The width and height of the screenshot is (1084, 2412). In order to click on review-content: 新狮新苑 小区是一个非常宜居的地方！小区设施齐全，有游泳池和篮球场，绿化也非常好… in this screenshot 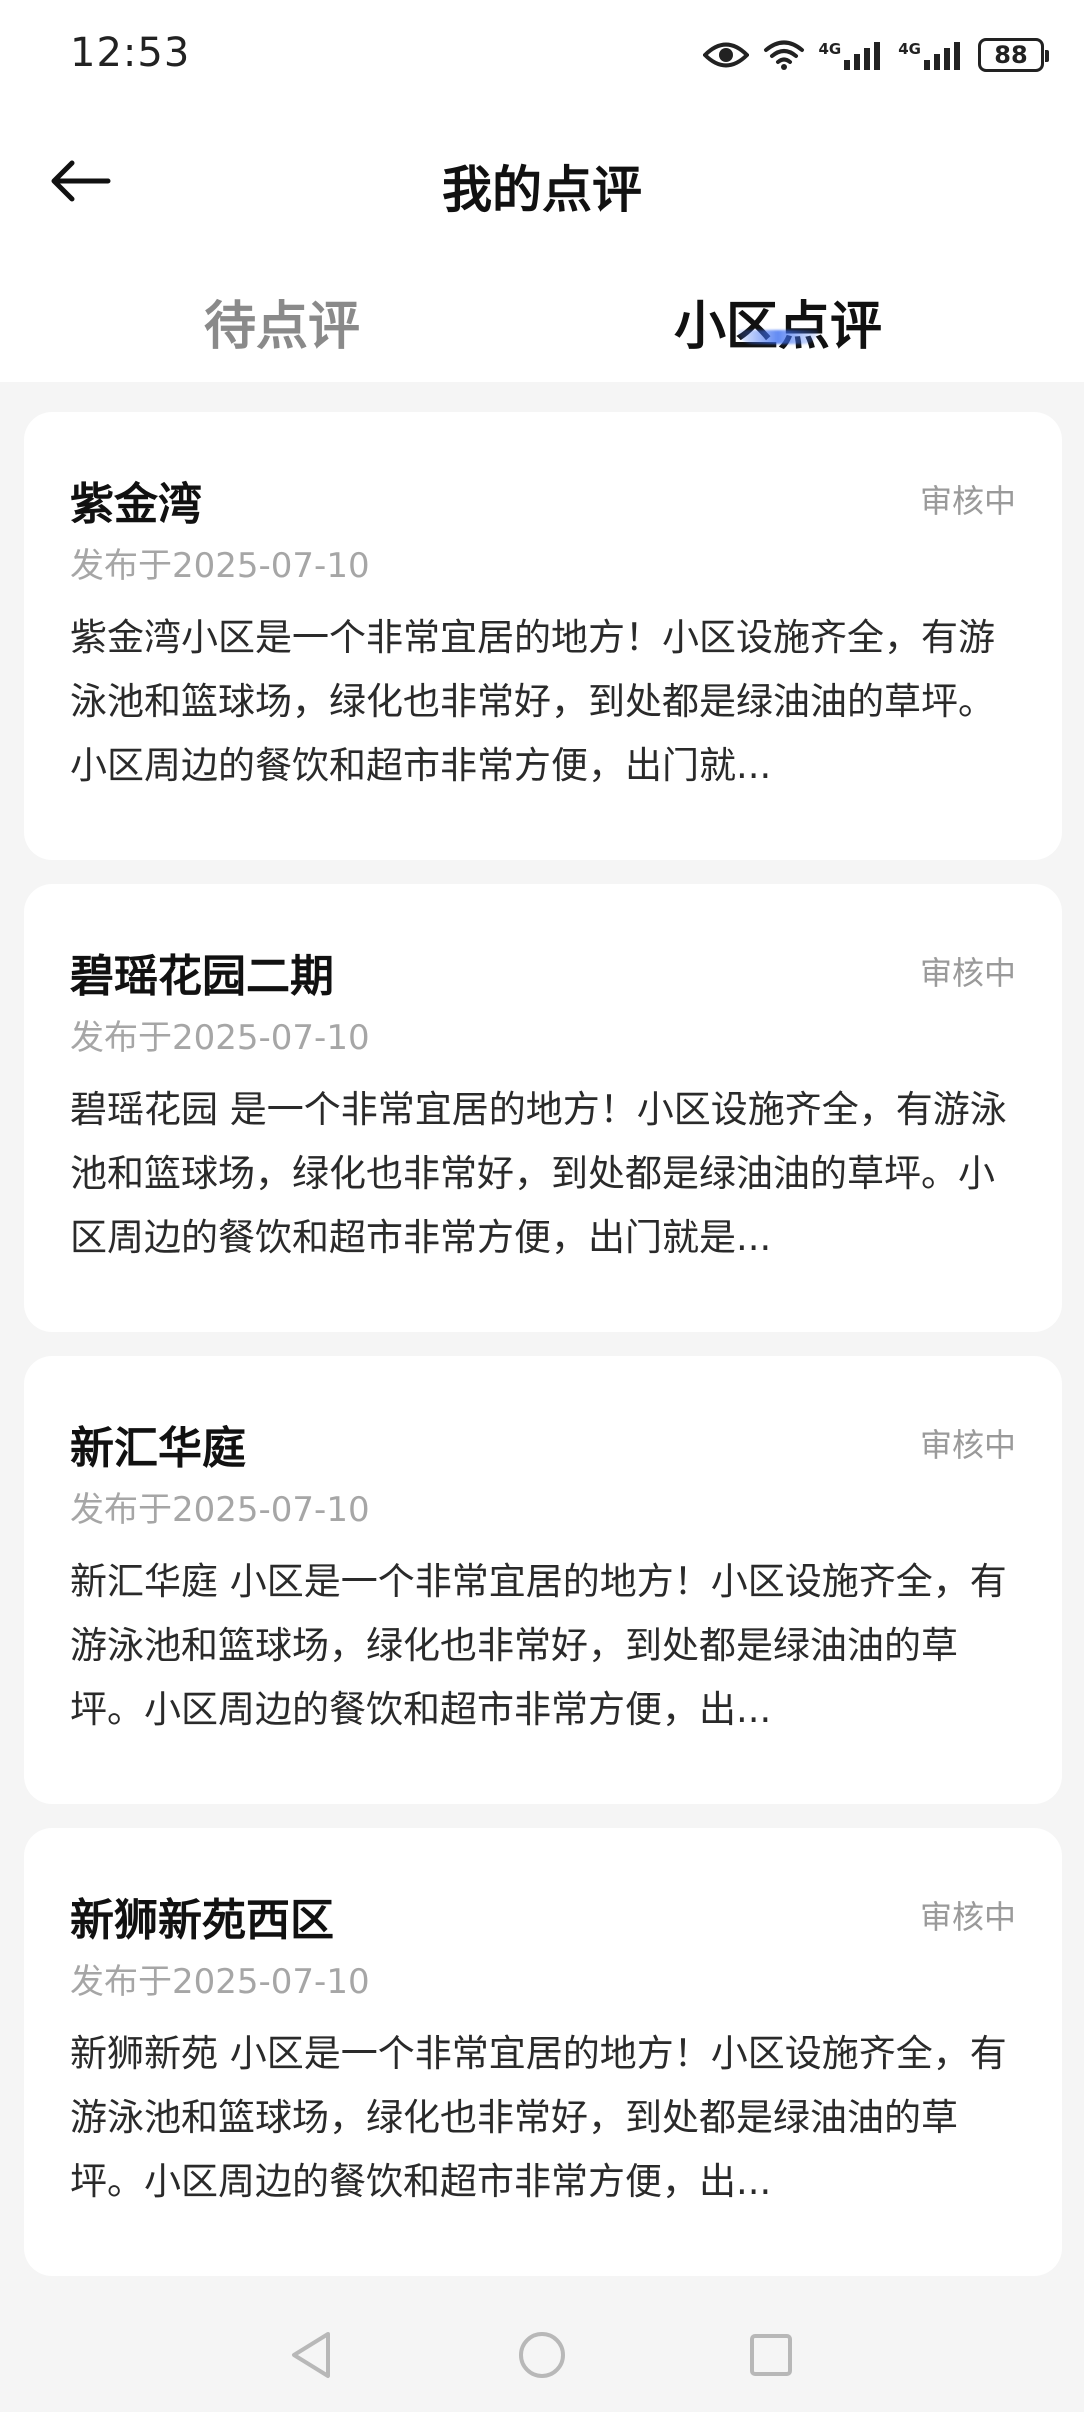, I will do `click(538, 2117)`.